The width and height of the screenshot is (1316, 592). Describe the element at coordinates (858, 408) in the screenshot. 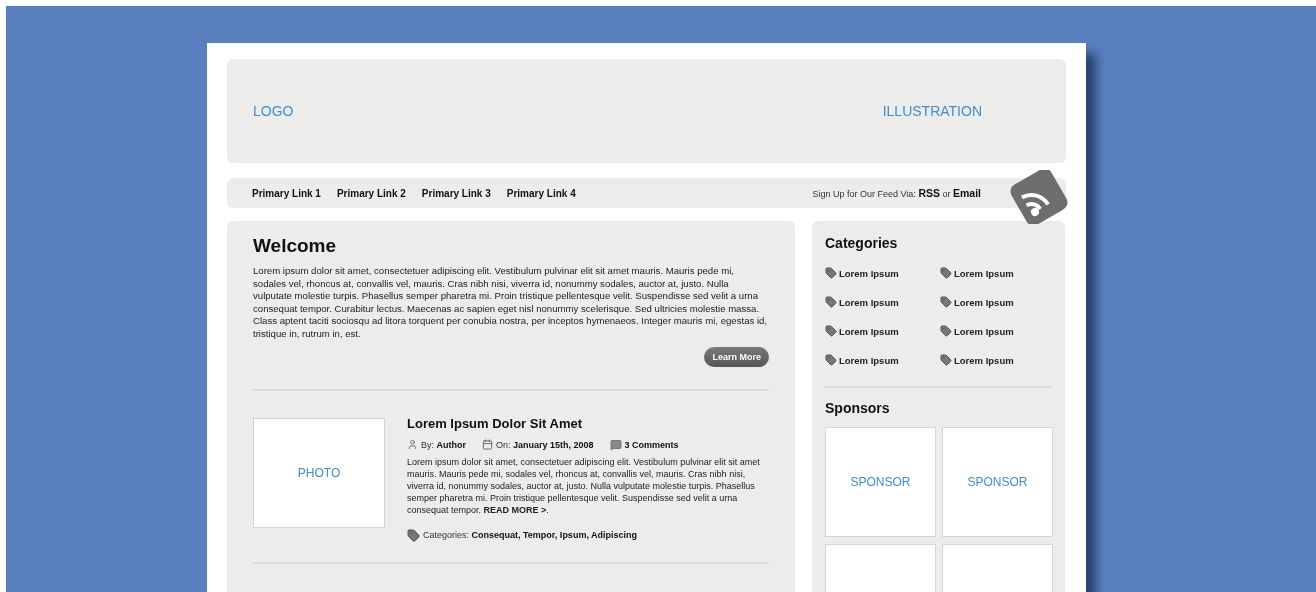

I see `sponsors-heading: Sponsors` at that location.